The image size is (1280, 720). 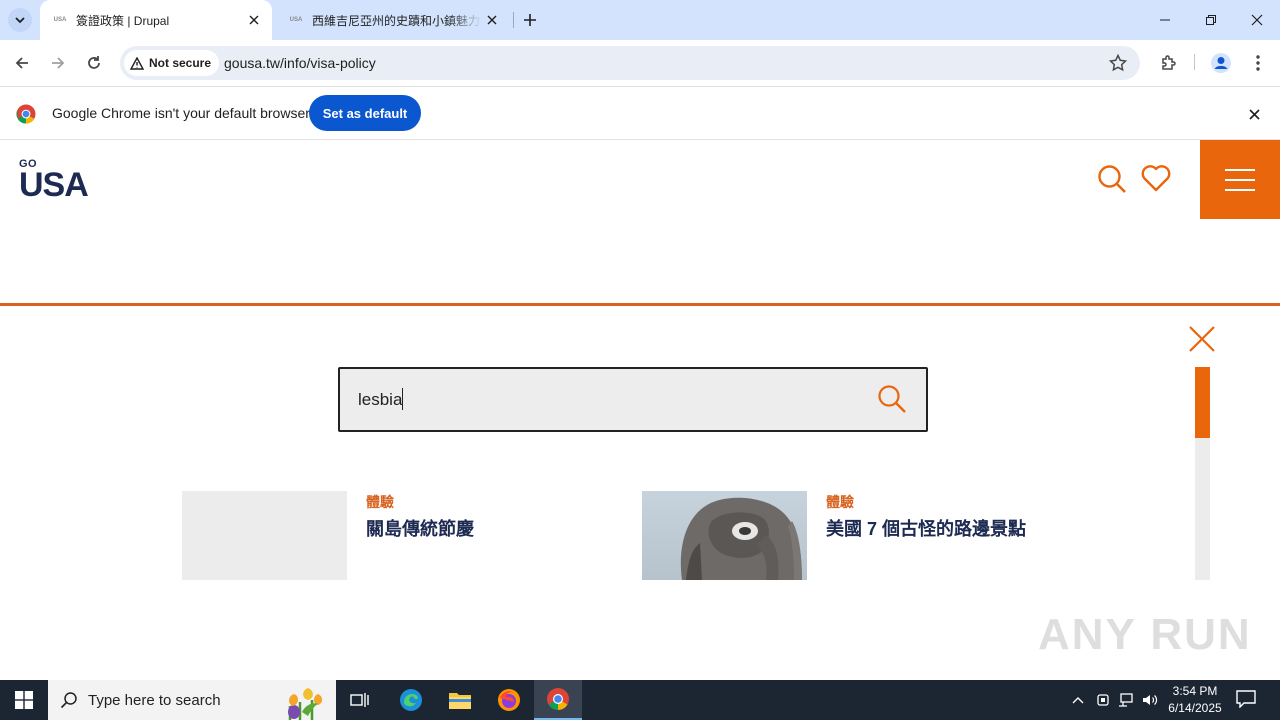 I want to click on show-hidden-icons-button, so click(x=1078, y=700).